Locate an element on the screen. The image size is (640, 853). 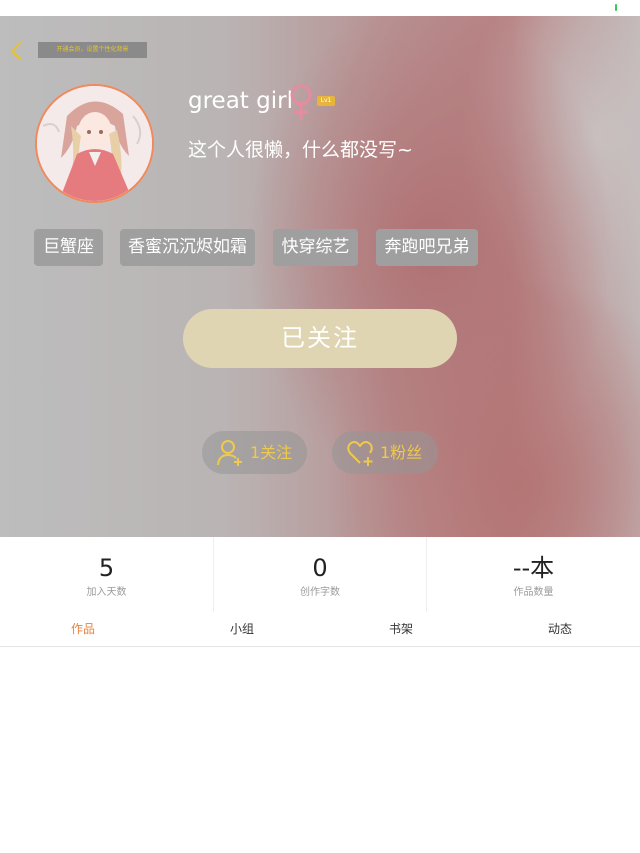
stat-word-count: 0 创作字数 is located at coordinates (319, 574).